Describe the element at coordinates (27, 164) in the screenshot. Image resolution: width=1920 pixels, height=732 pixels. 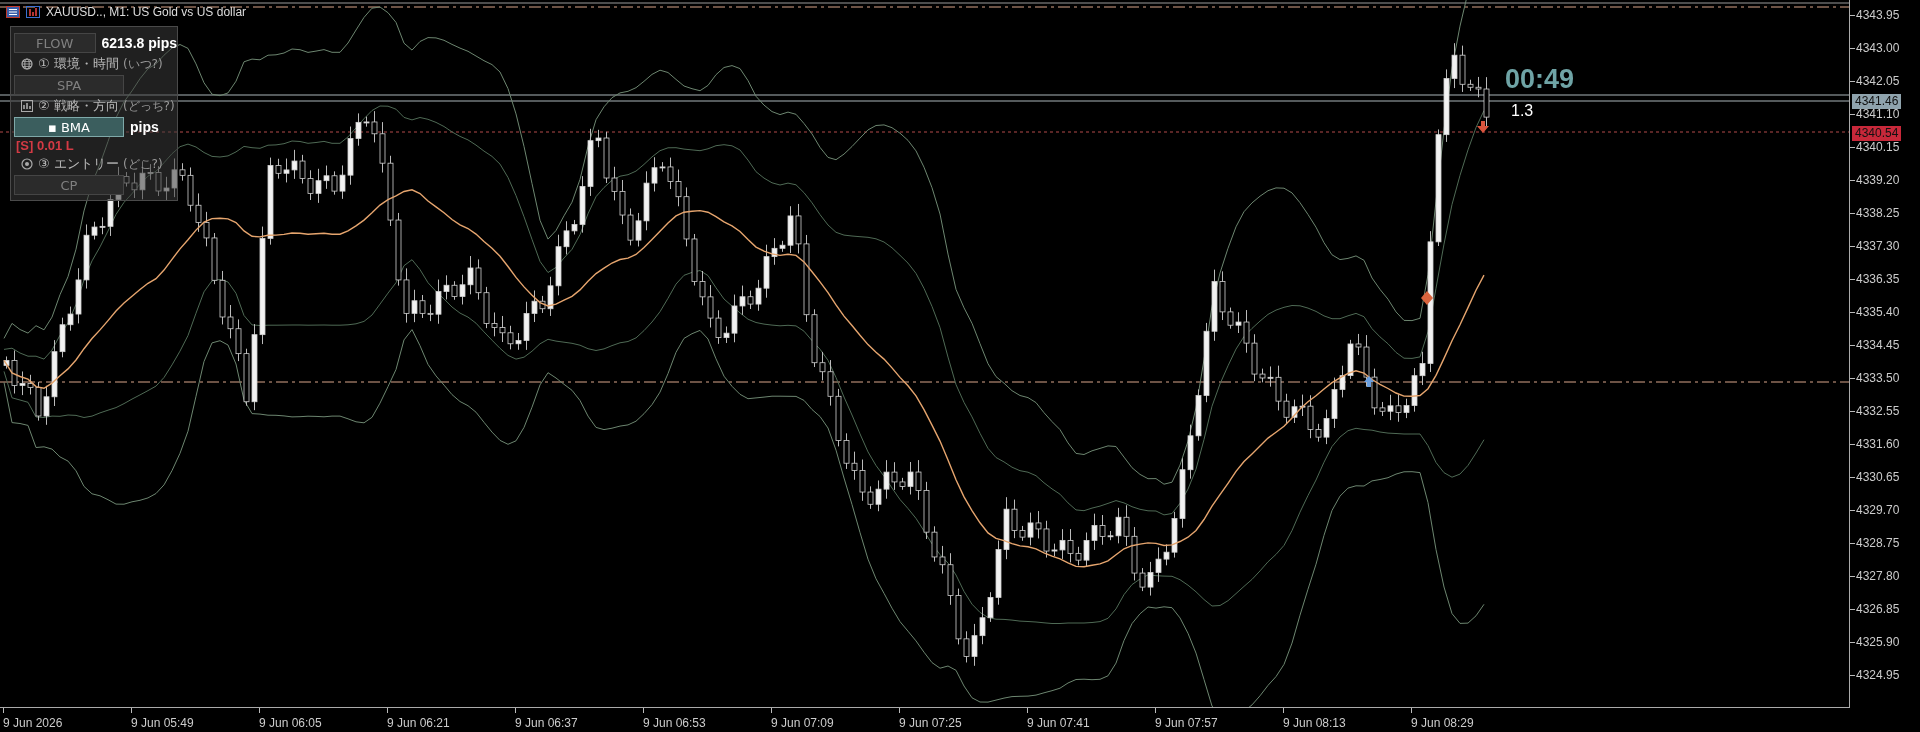
I see `target-icon` at that location.